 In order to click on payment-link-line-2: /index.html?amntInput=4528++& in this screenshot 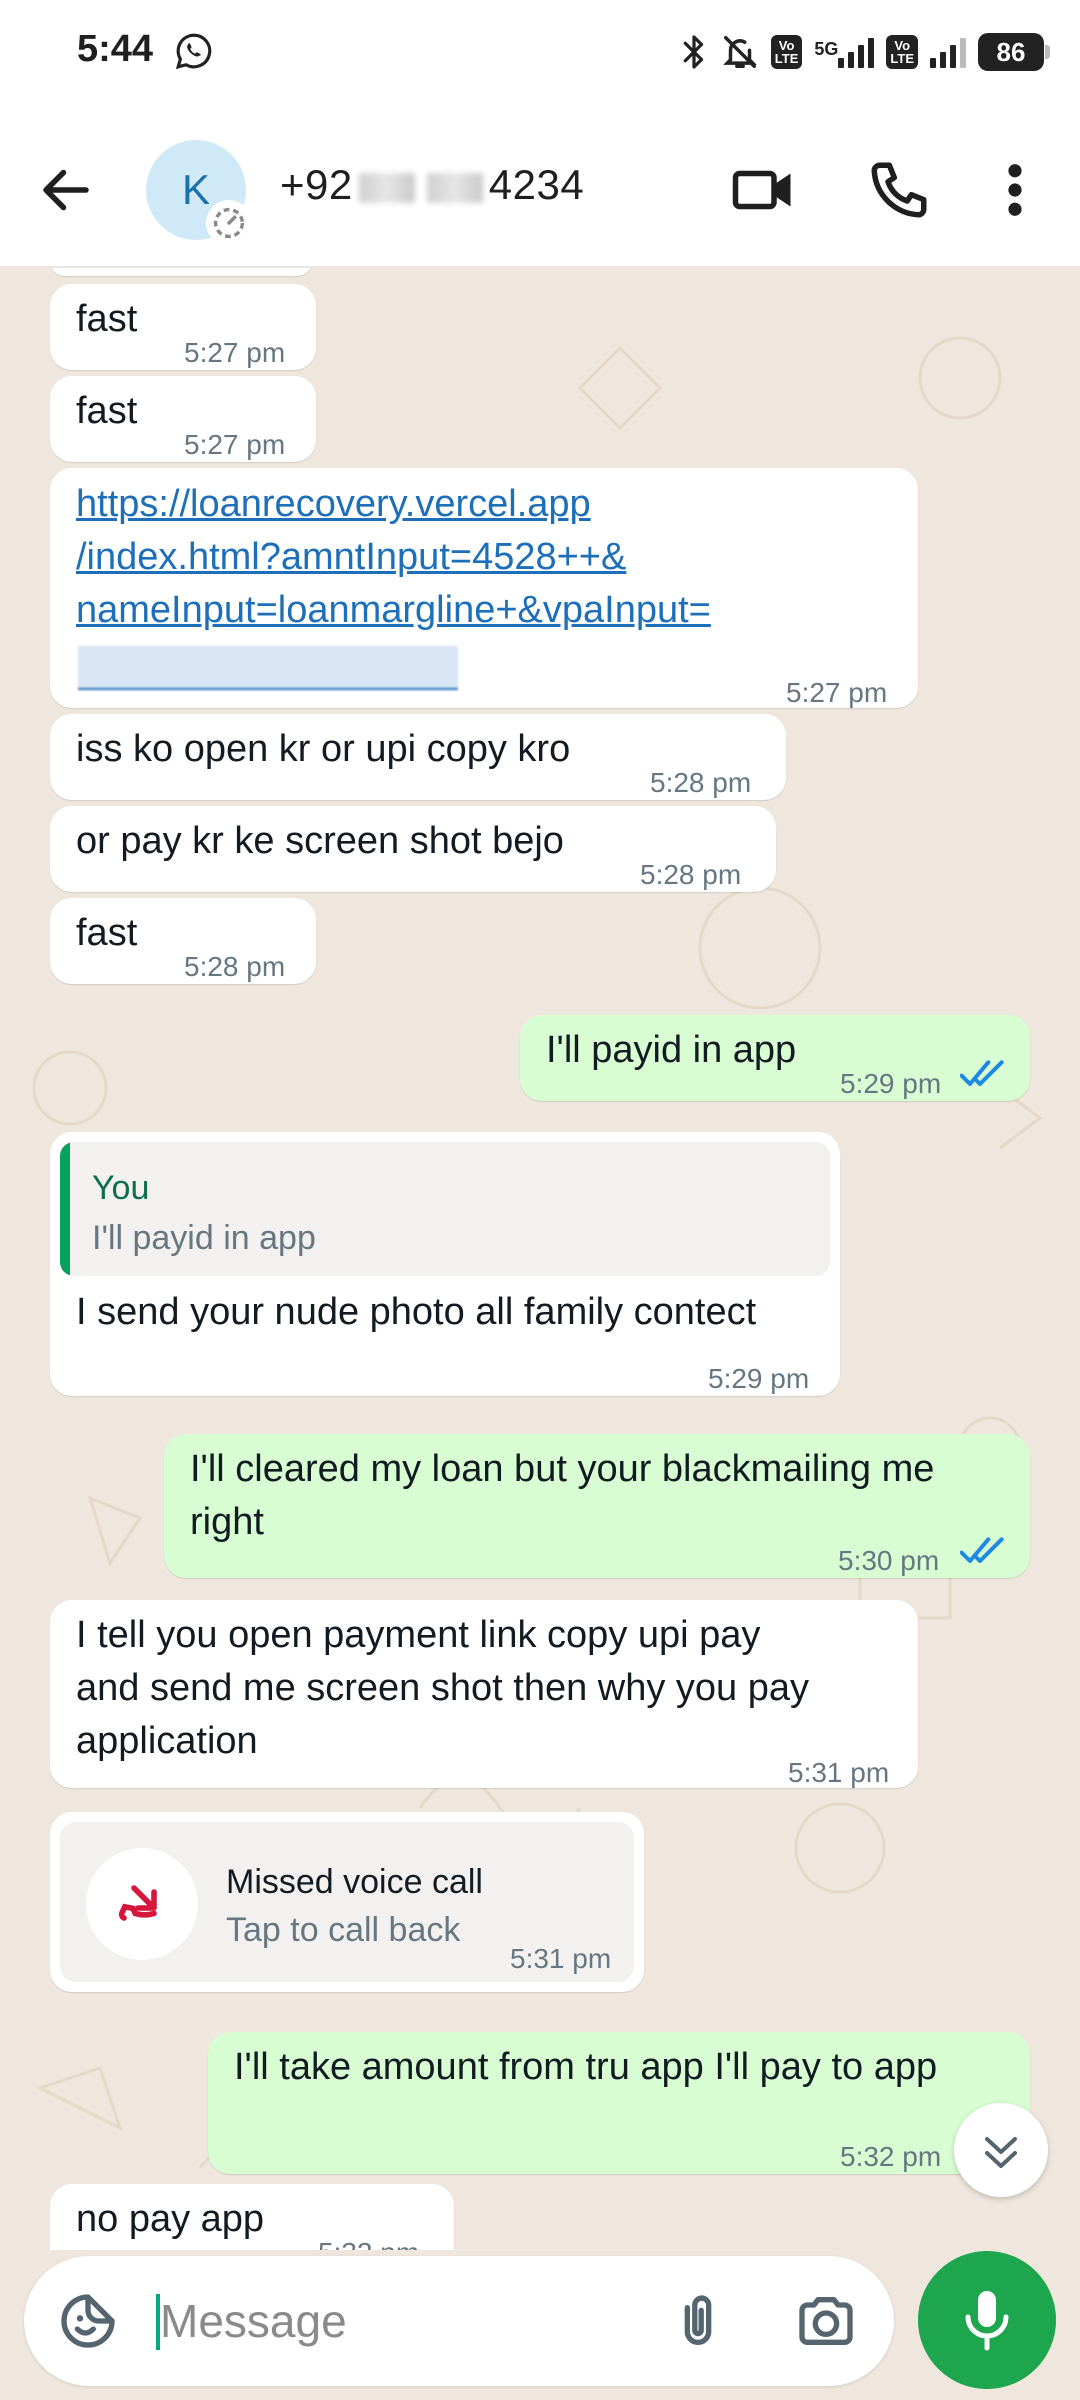, I will do `click(351, 557)`.